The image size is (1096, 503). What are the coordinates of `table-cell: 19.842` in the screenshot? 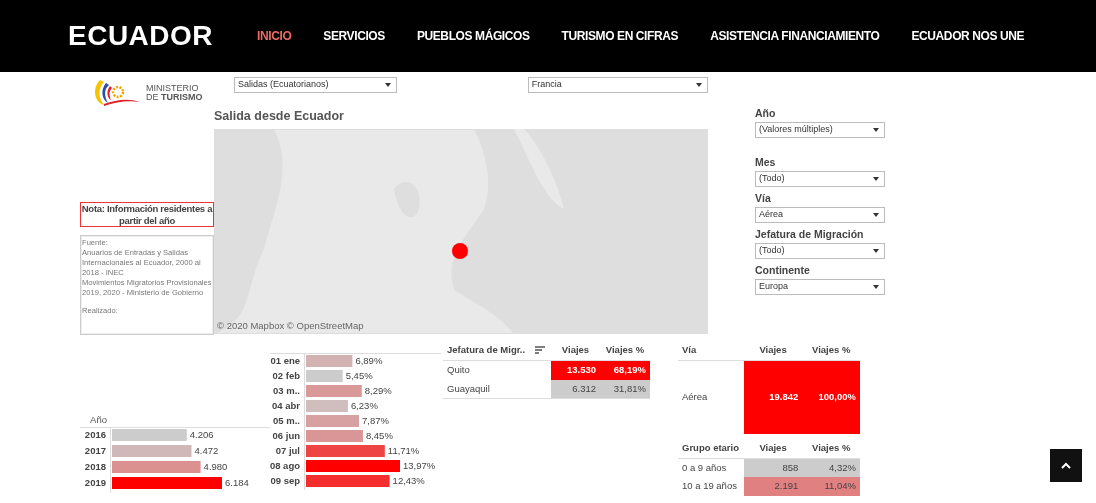 It's located at (773, 397).